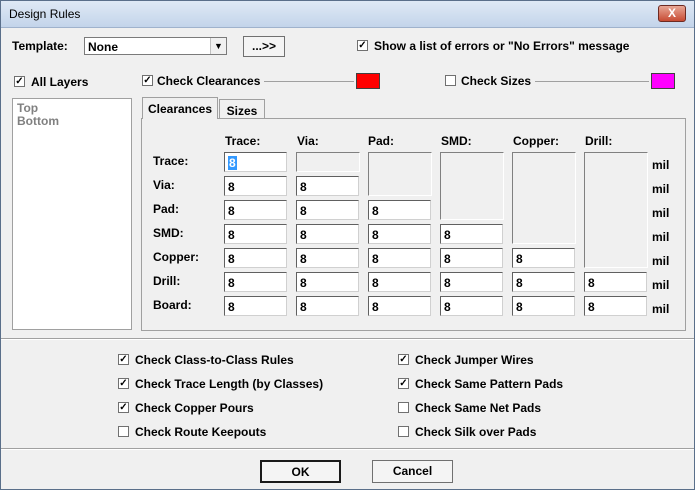 This screenshot has width=695, height=490. Describe the element at coordinates (496, 81) in the screenshot. I see `check-sizes-label: Check Sizes` at that location.